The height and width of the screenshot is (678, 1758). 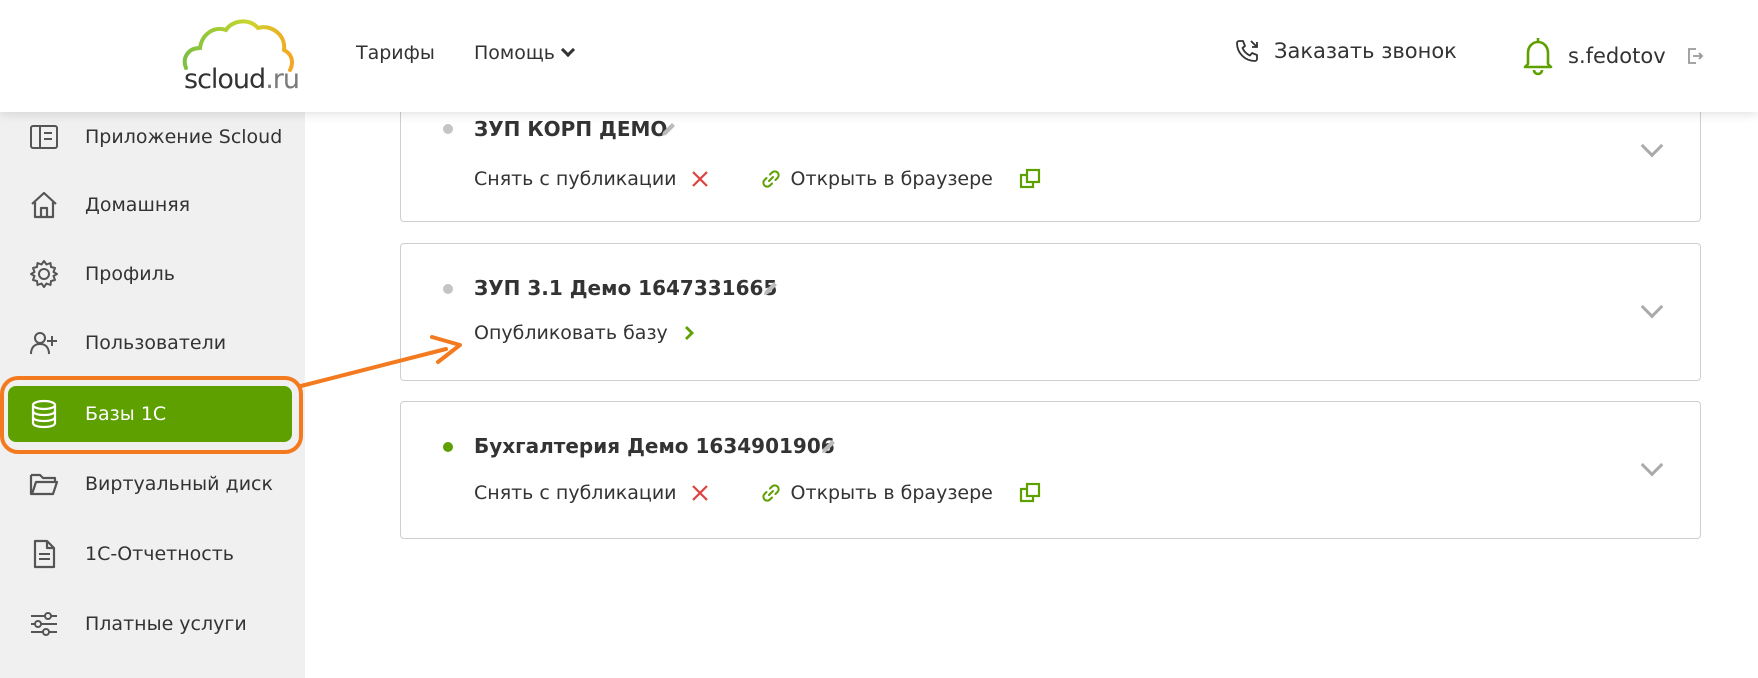 What do you see at coordinates (1365, 51) in the screenshot?
I see `callback-label: Заказать звонок` at bounding box center [1365, 51].